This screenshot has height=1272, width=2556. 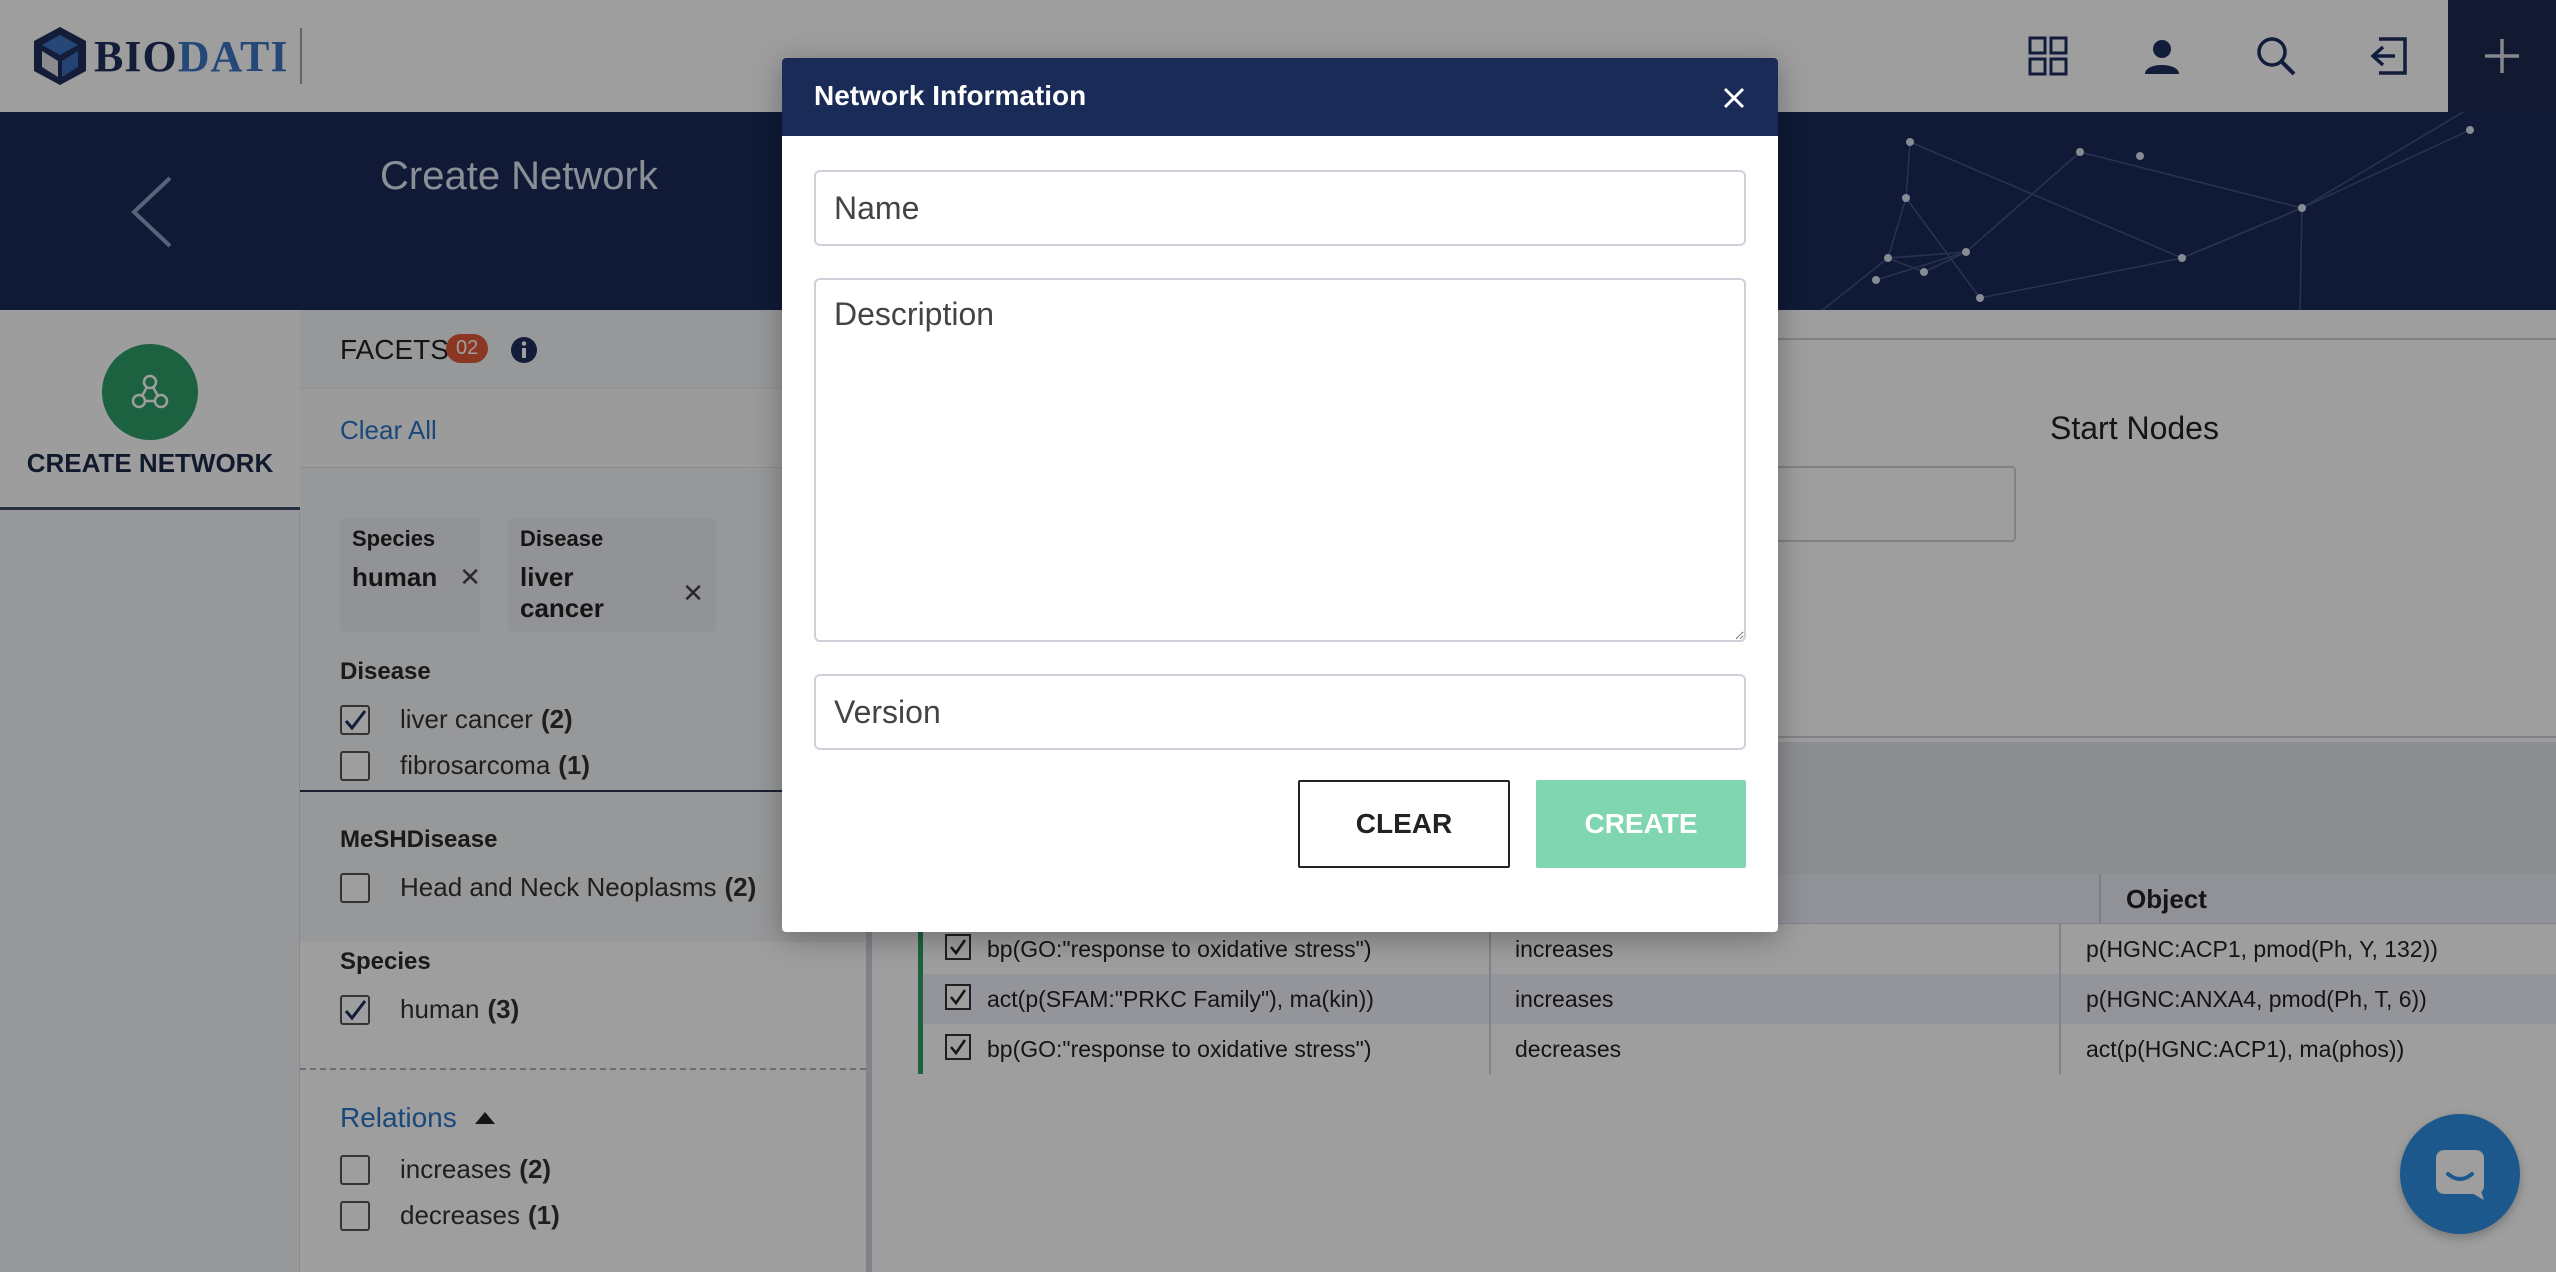 What do you see at coordinates (1280, 97) in the screenshot?
I see `dialog-header: Network Information` at bounding box center [1280, 97].